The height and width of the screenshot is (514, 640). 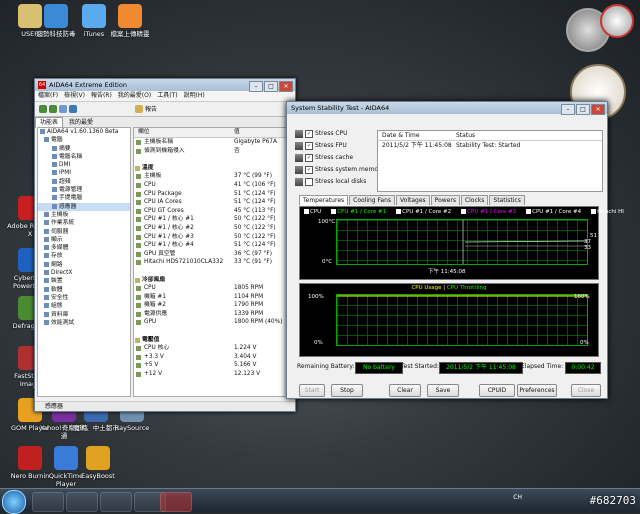 I want to click on checkbox, so click(x=309, y=181).